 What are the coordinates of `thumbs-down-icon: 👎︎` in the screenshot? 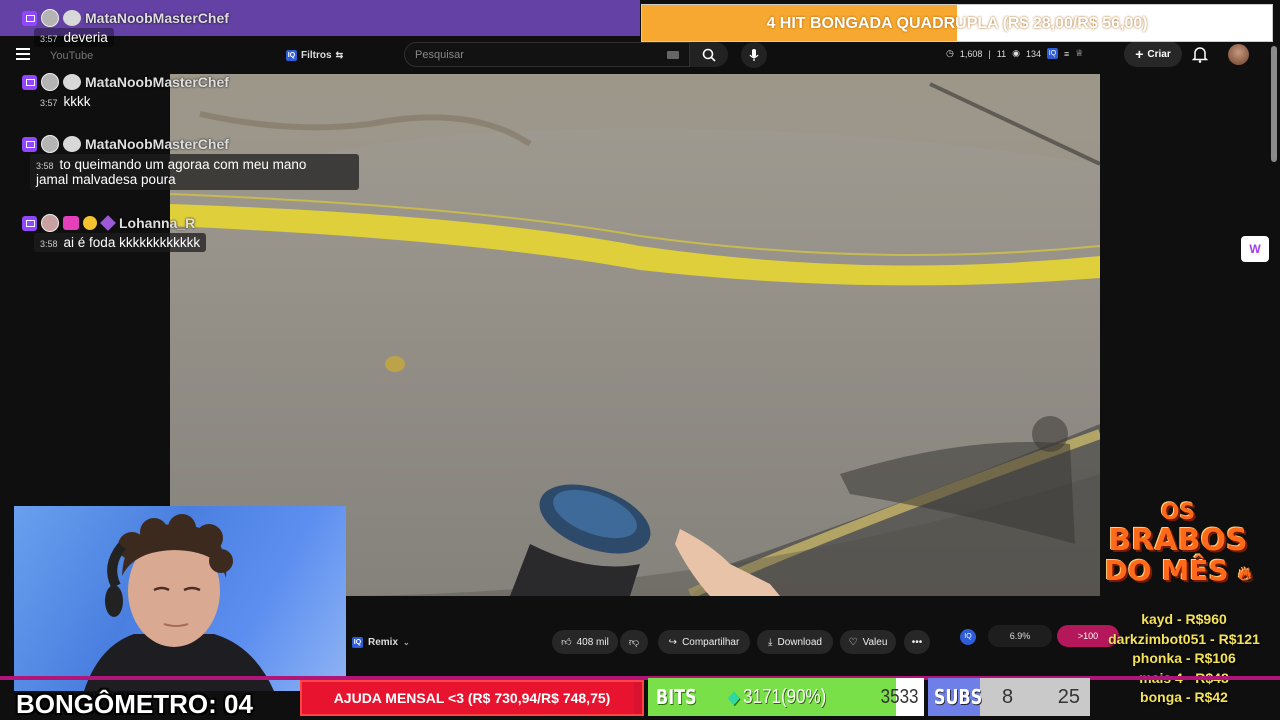 It's located at (634, 642).